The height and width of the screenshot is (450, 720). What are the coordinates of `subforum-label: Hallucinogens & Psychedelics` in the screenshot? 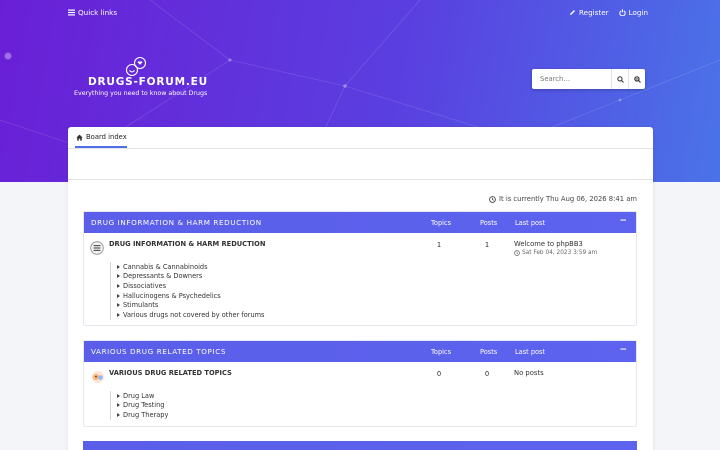 It's located at (172, 295).